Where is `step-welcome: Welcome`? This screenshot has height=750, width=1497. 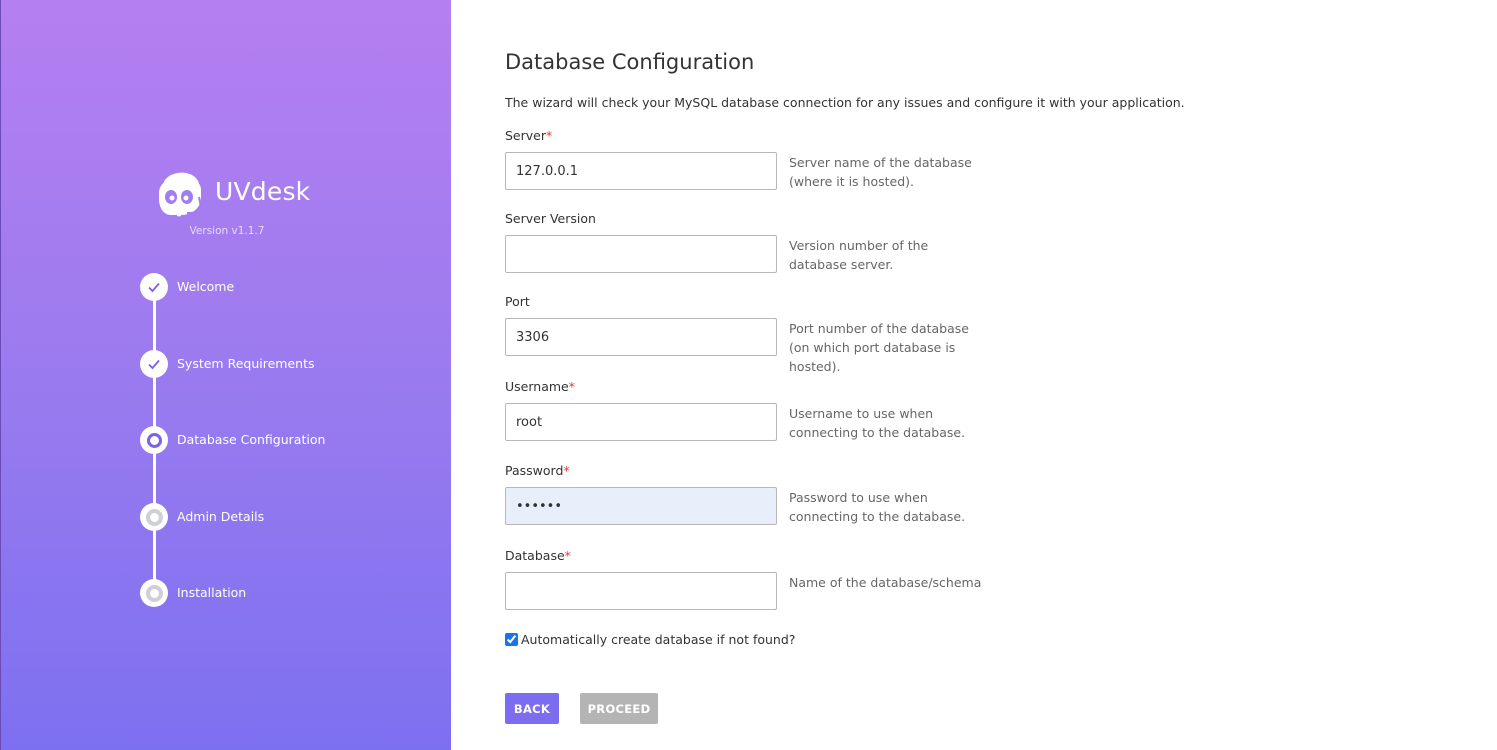 step-welcome: Welcome is located at coordinates (290, 288).